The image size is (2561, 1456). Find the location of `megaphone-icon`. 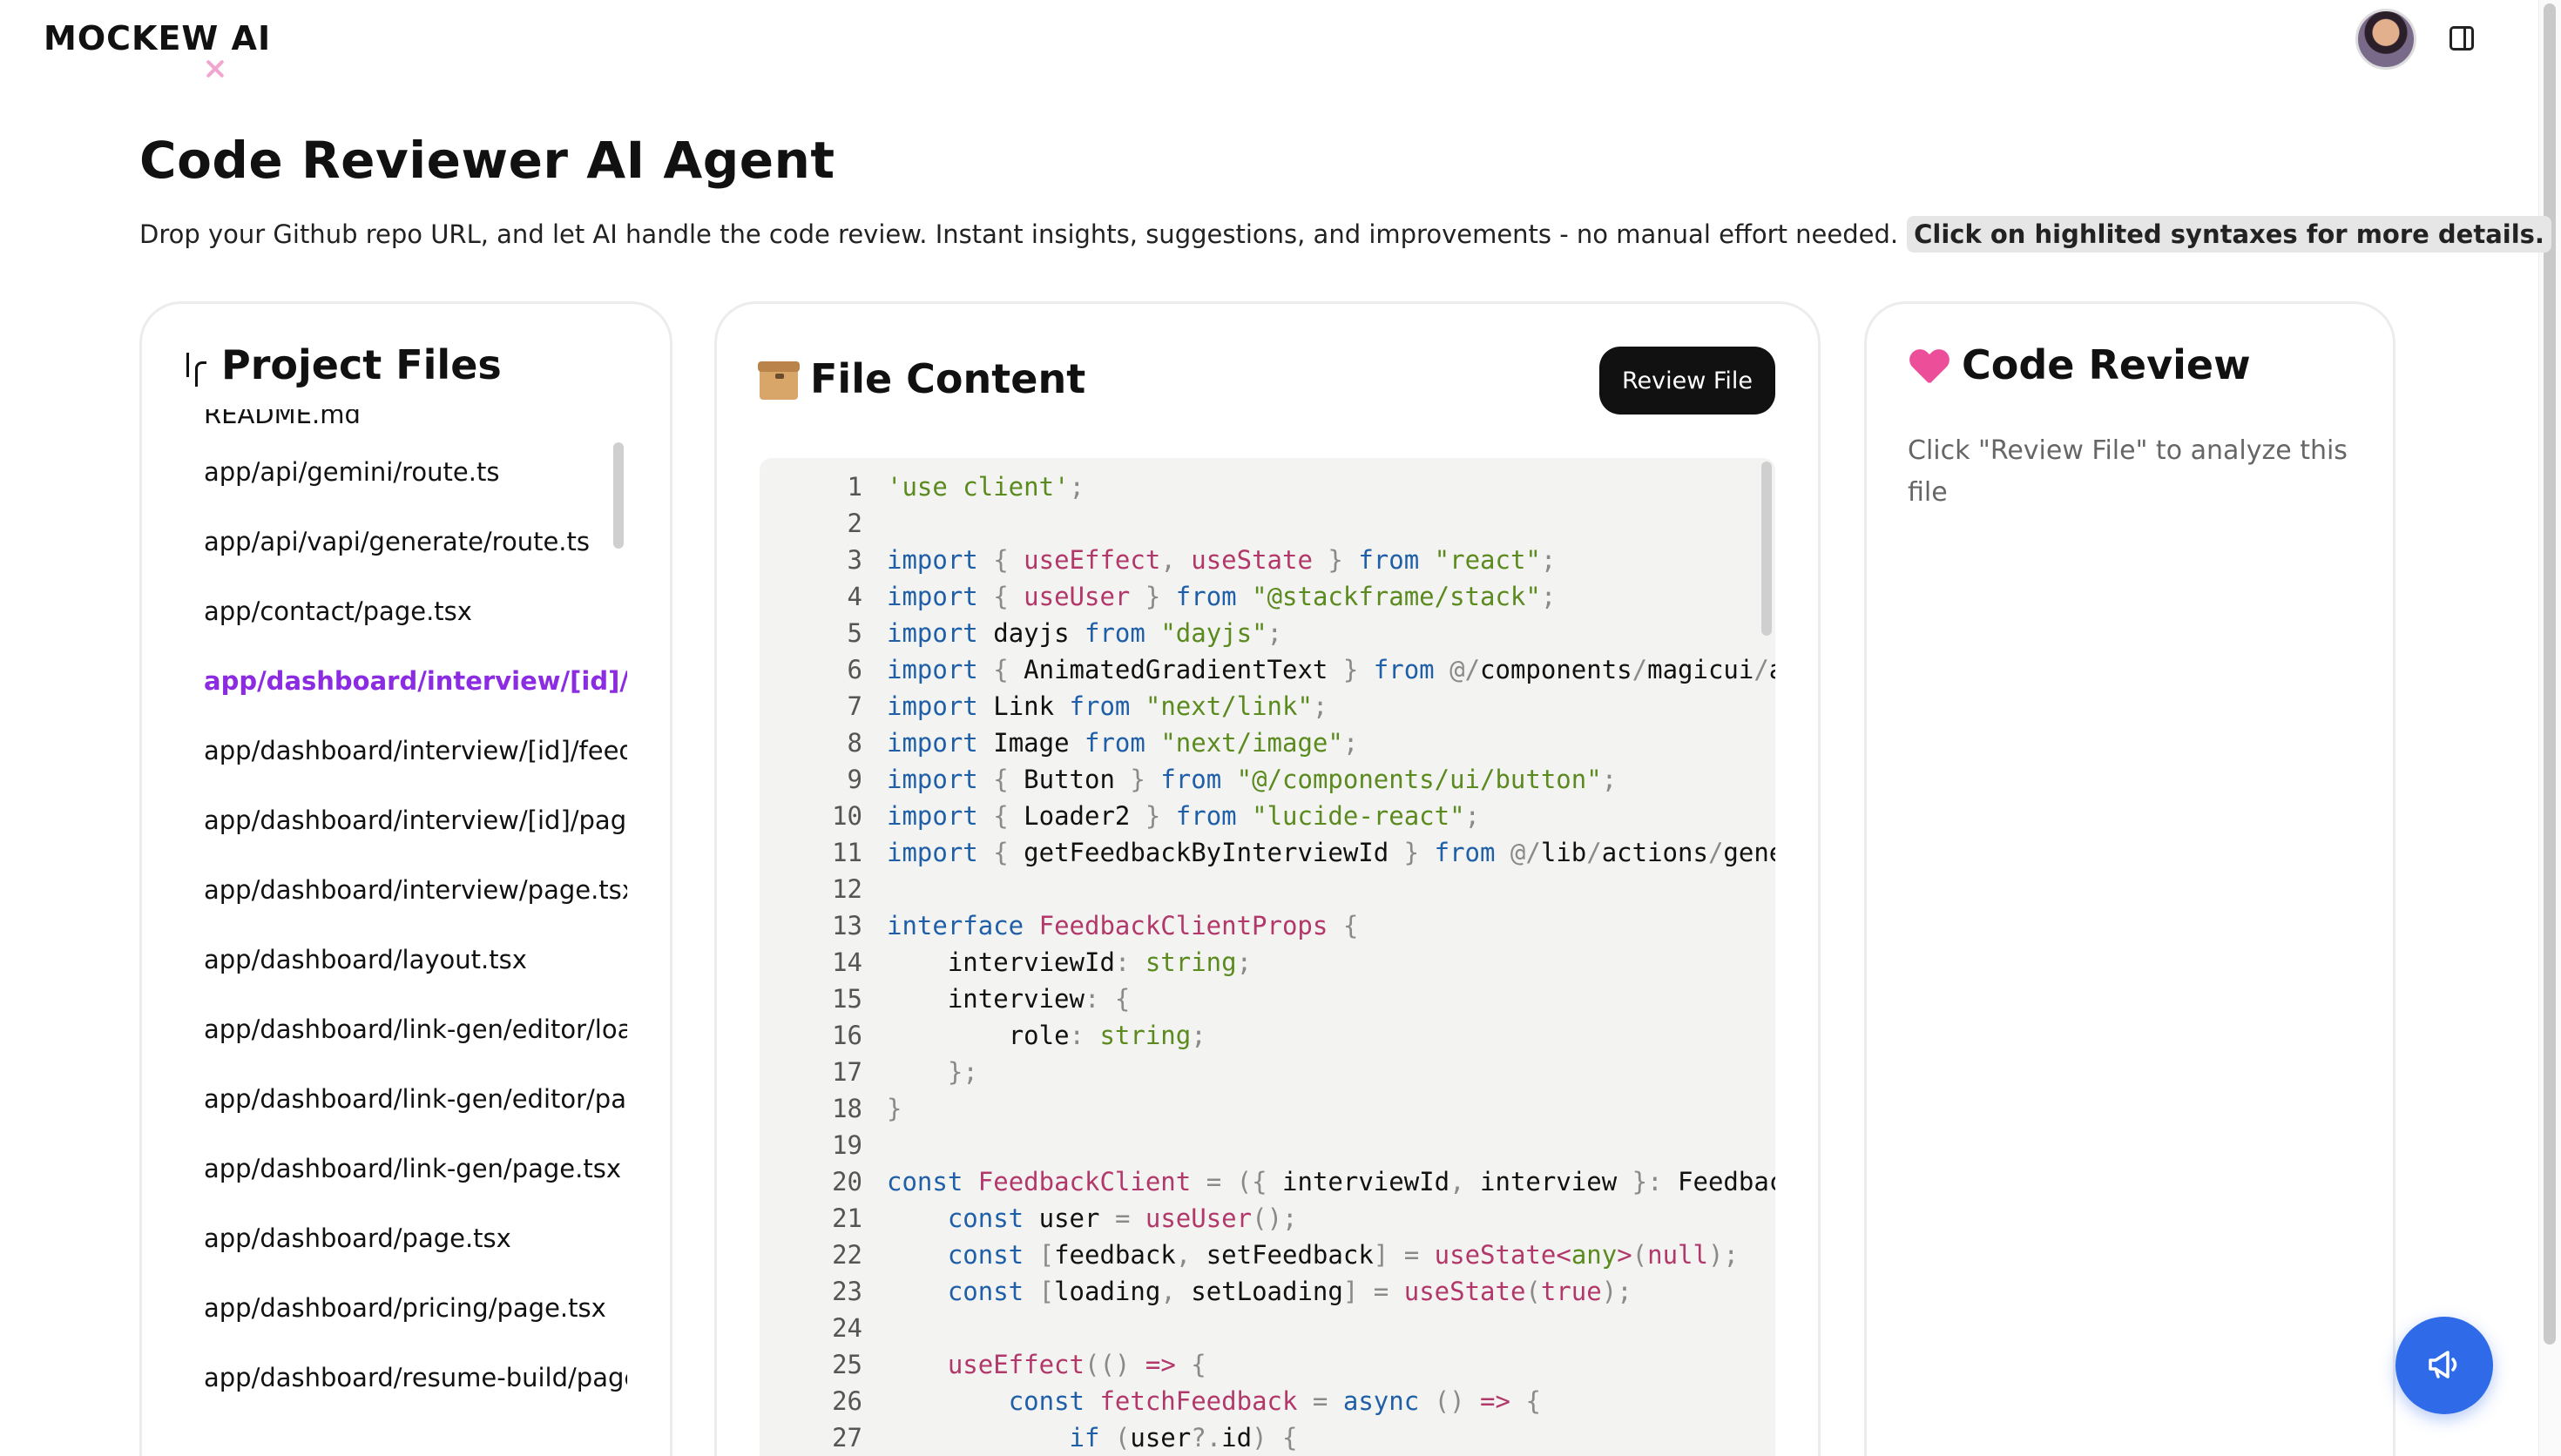

megaphone-icon is located at coordinates (2444, 1364).